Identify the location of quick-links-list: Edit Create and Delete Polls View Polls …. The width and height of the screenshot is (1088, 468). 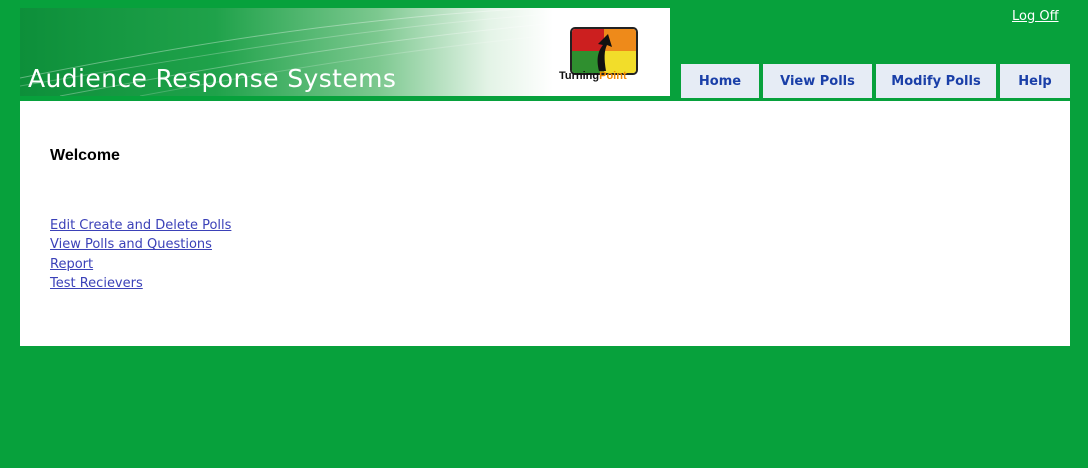
(140, 255).